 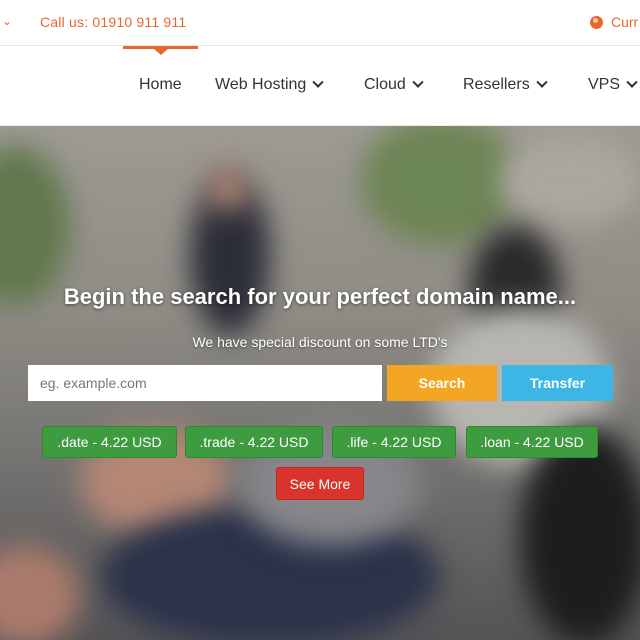 I want to click on hero-subtitle: We have special discount on some LTD's, so click(x=320, y=342).